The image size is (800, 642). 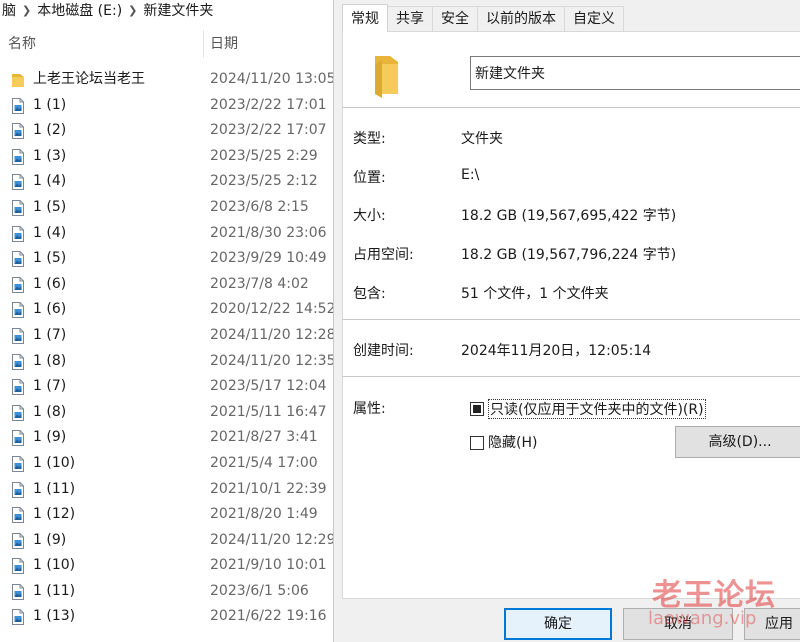 What do you see at coordinates (89, 79) in the screenshot?
I see `file-name: 上老王论坛当老王` at bounding box center [89, 79].